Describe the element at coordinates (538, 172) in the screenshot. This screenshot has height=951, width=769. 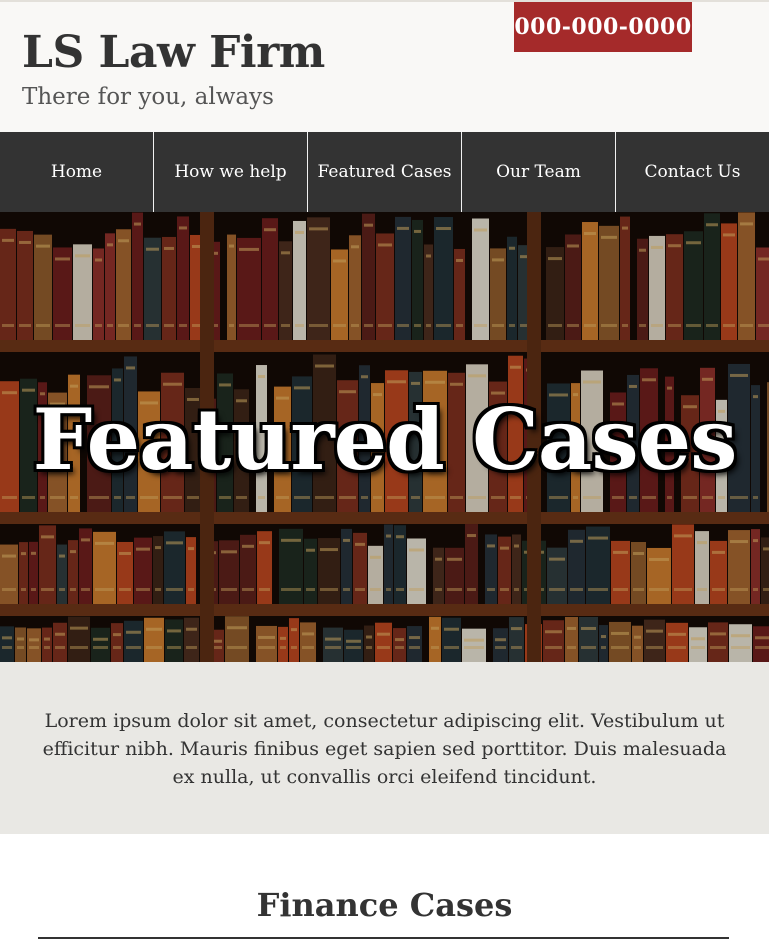
I see `nav-item-our-team: Our Team` at that location.